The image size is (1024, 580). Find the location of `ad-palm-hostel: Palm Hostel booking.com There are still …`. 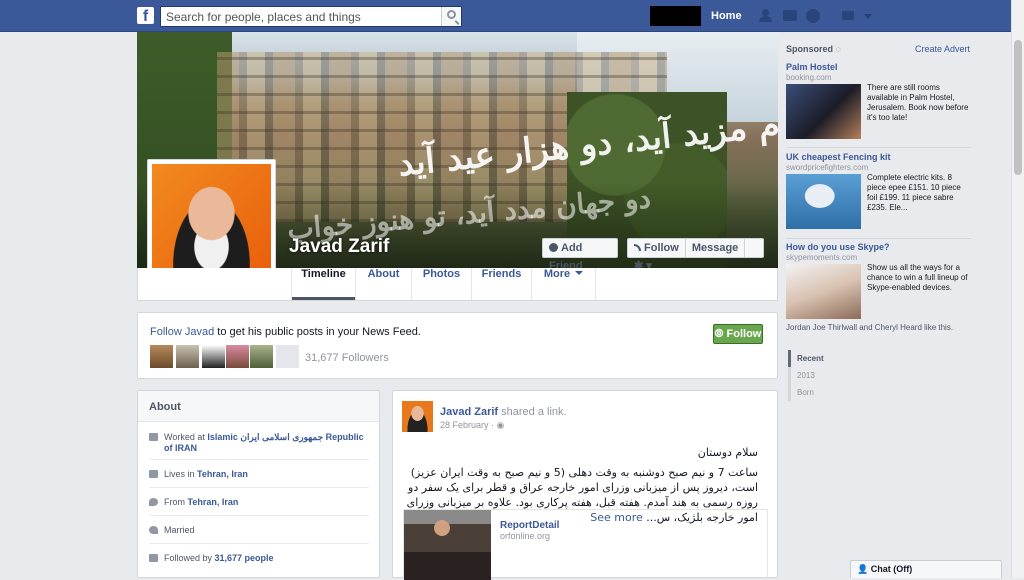

ad-palm-hostel: Palm Hostel booking.com There are still … is located at coordinates (878, 102).